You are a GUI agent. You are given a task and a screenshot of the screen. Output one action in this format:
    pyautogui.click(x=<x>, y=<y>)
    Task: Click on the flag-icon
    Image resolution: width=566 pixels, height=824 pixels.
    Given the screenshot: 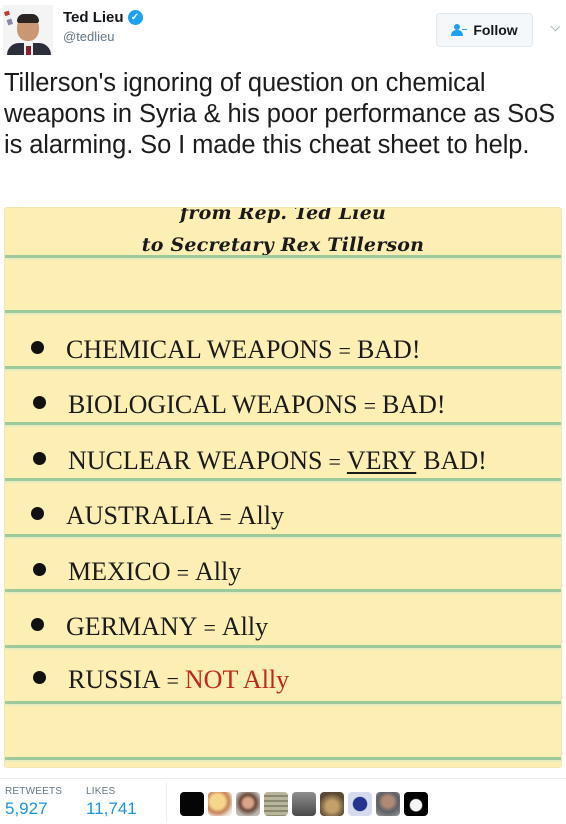 What is the action you would take?
    pyautogui.click(x=8, y=18)
    